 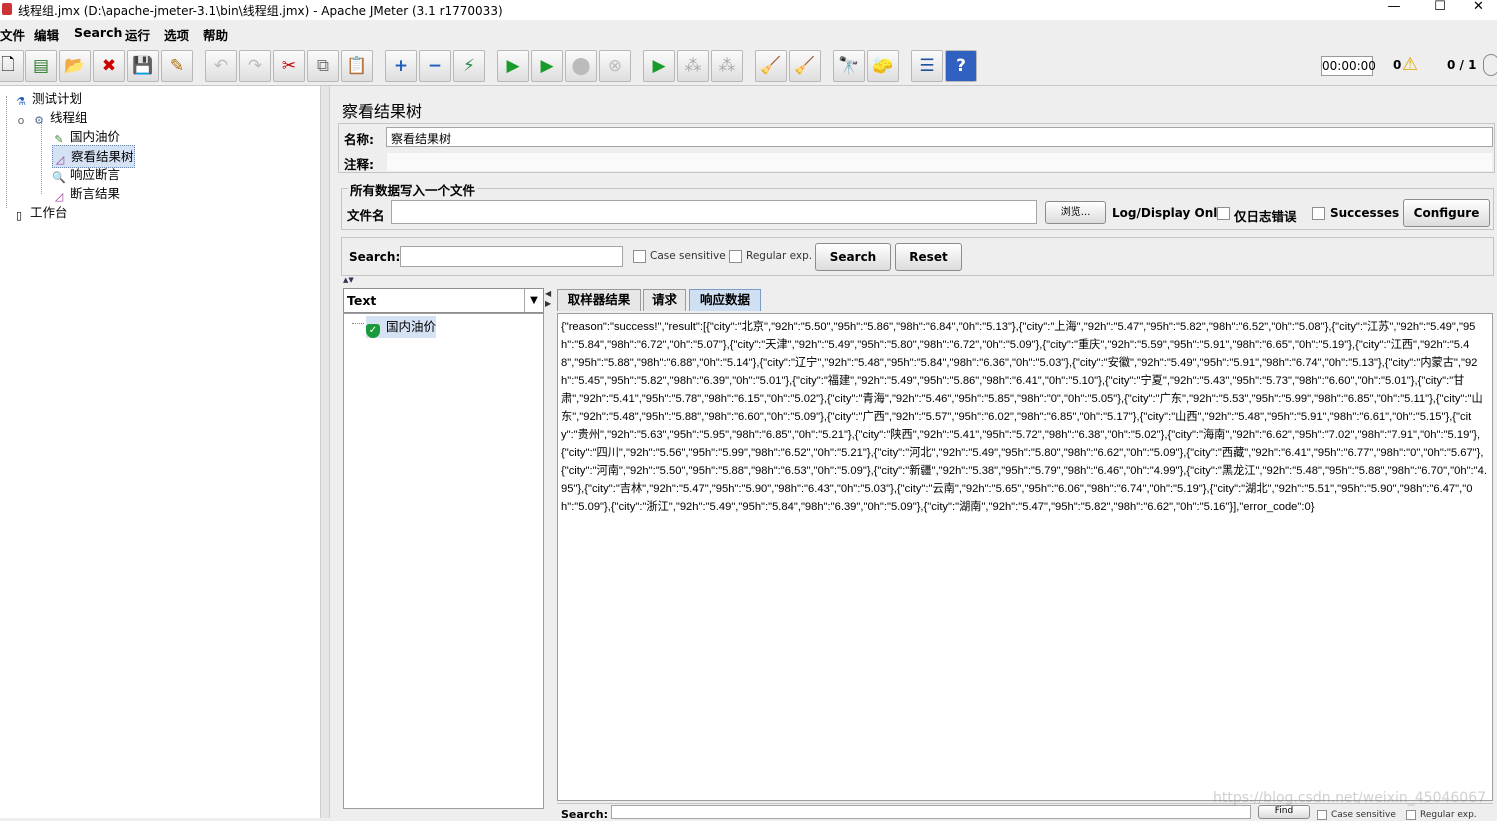 I want to click on open-icon: 📂, so click(x=75, y=66).